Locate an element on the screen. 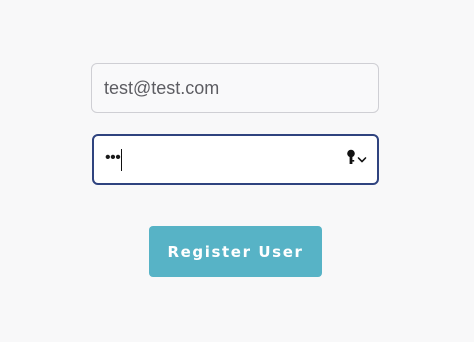 This screenshot has width=474, height=342. email-field: test@test.com is located at coordinates (235, 88).